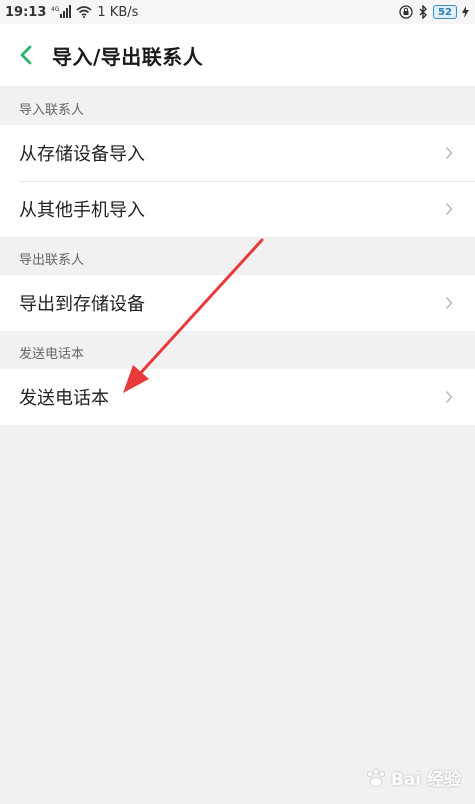 Image resolution: width=475 pixels, height=804 pixels. Describe the element at coordinates (82, 154) in the screenshot. I see `list-item-label: 从存储设备导入` at that location.